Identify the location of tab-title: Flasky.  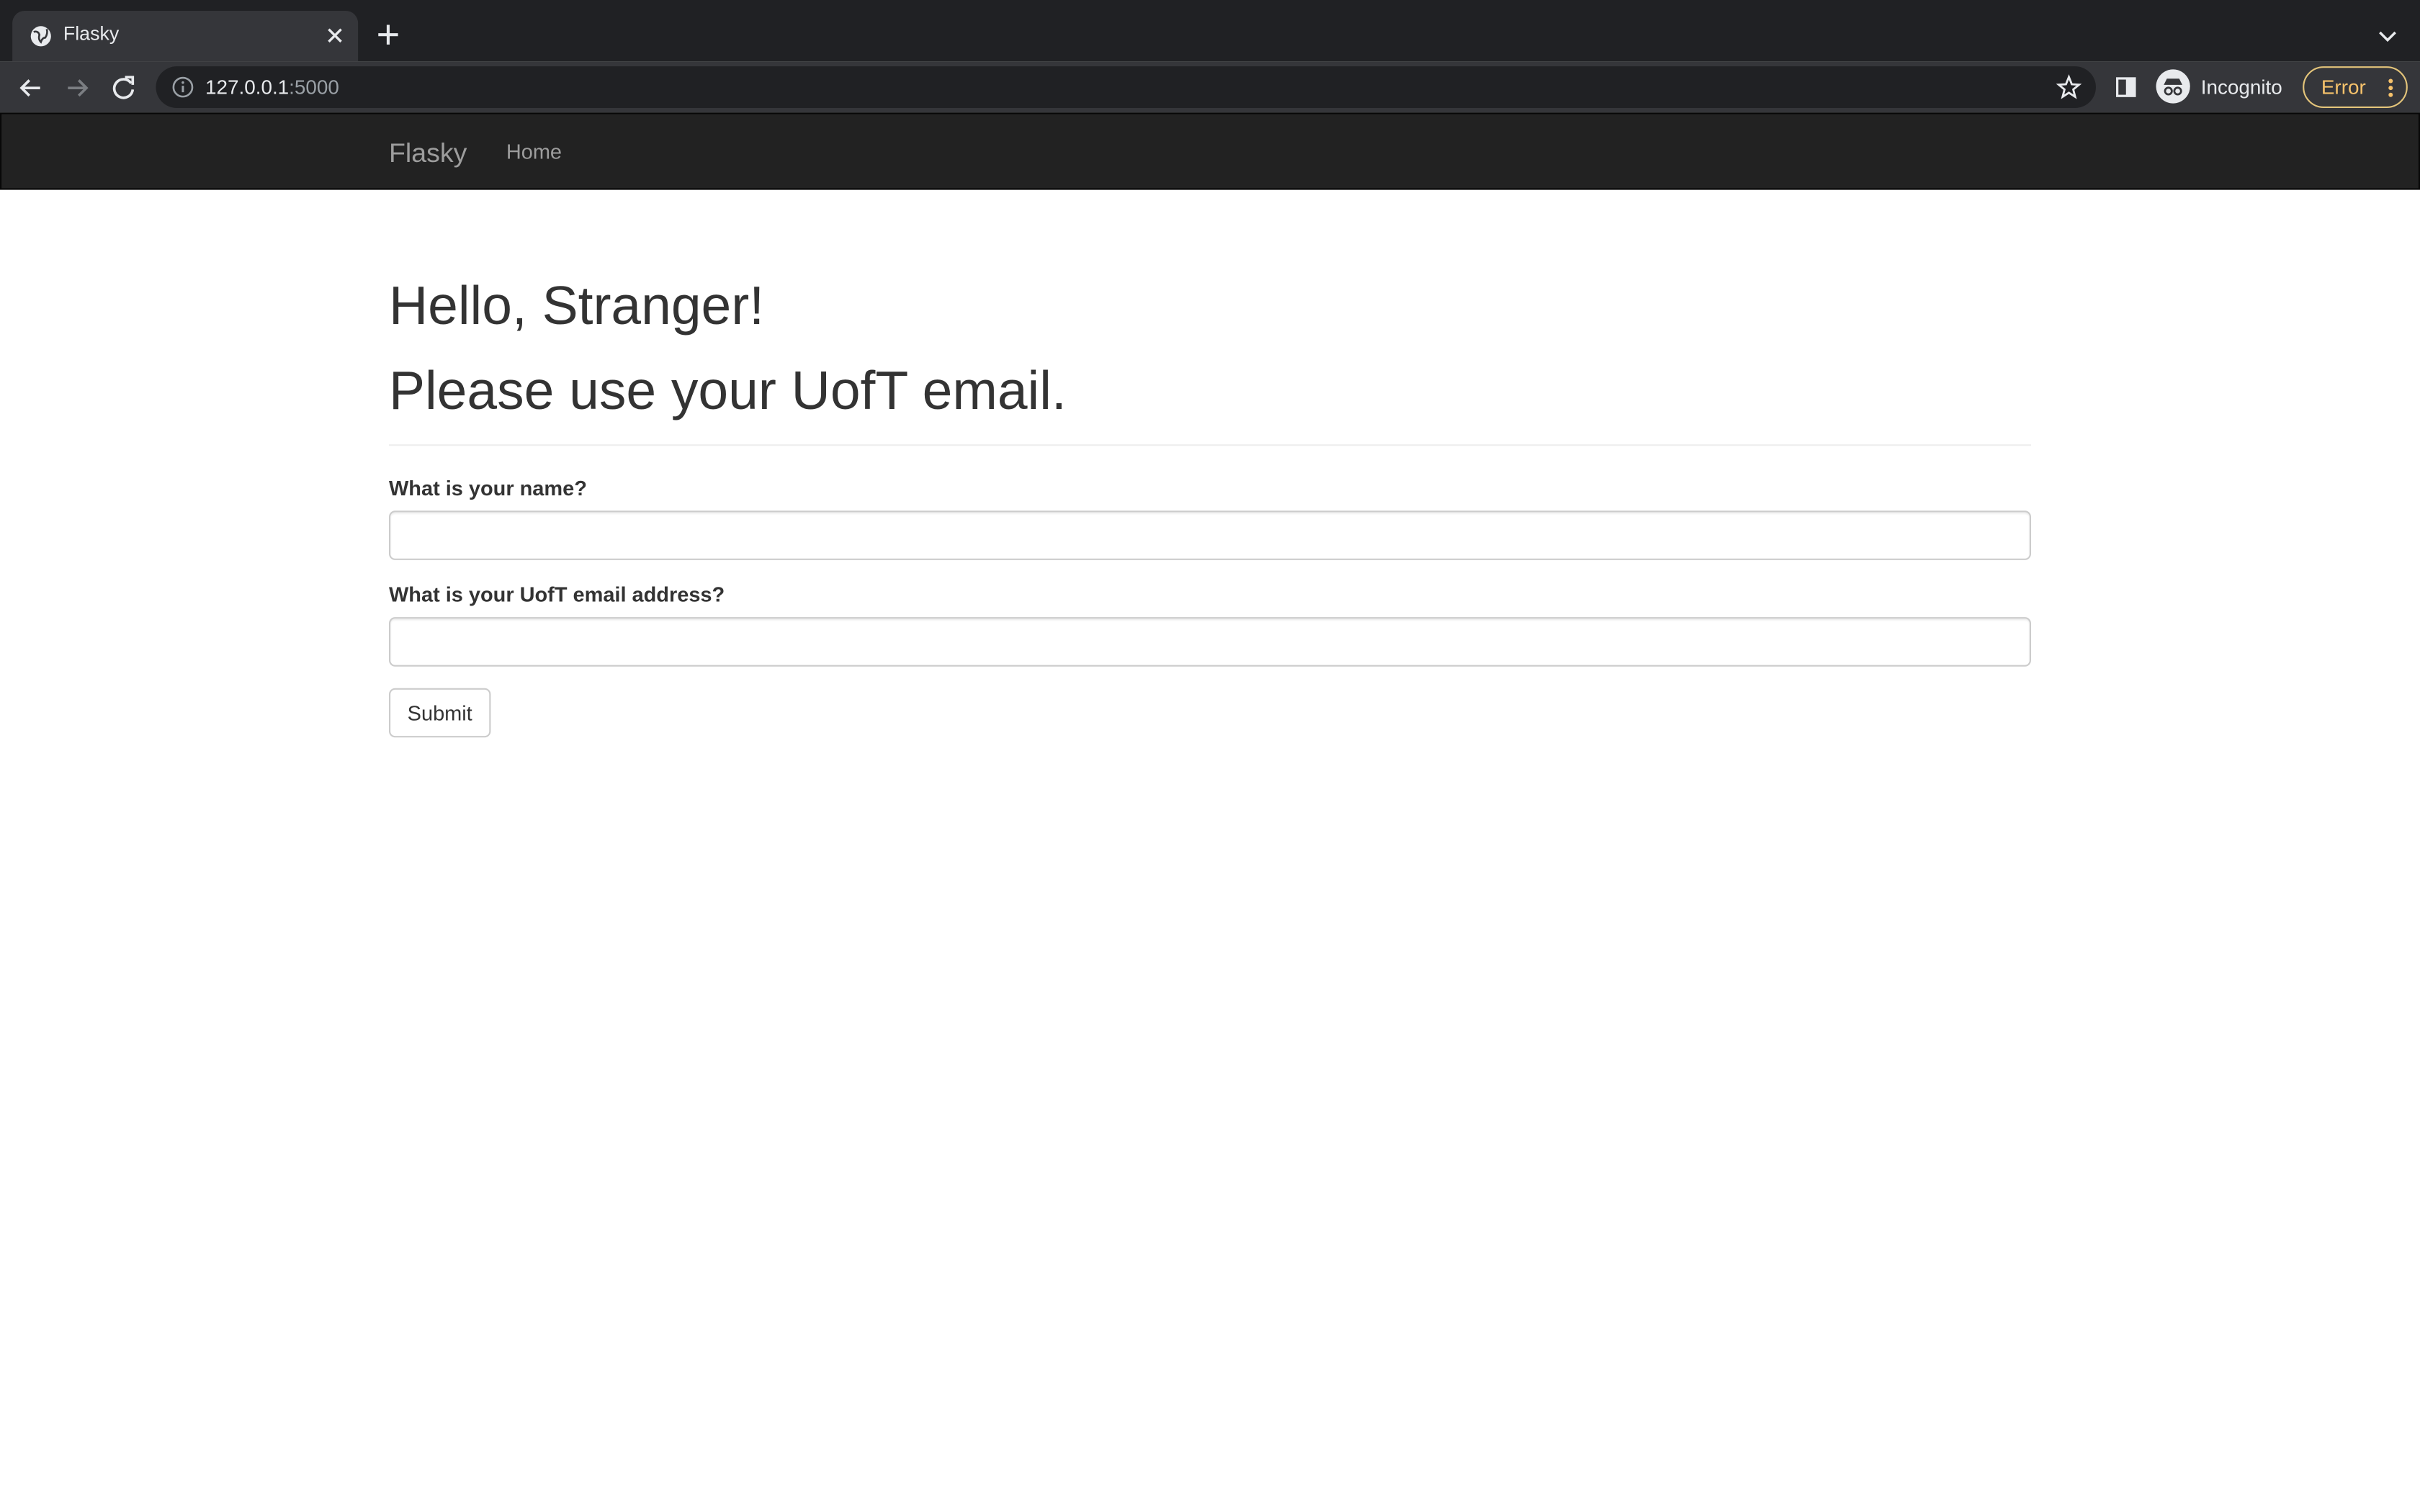
(91, 34).